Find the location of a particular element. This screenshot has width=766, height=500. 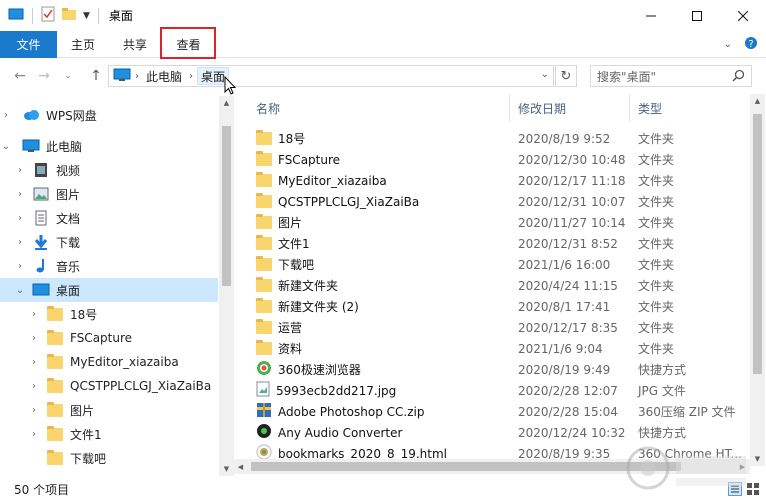

horizontal-scrollbar: ◀ ▶ is located at coordinates (491, 466).